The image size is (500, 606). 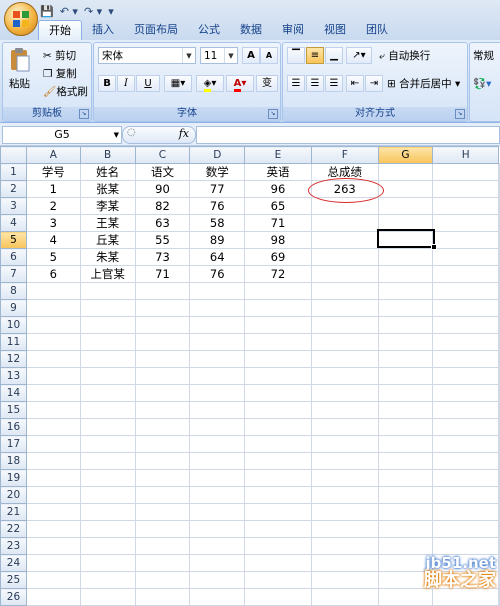 What do you see at coordinates (293, 30) in the screenshot?
I see `tab-review: 审阅` at bounding box center [293, 30].